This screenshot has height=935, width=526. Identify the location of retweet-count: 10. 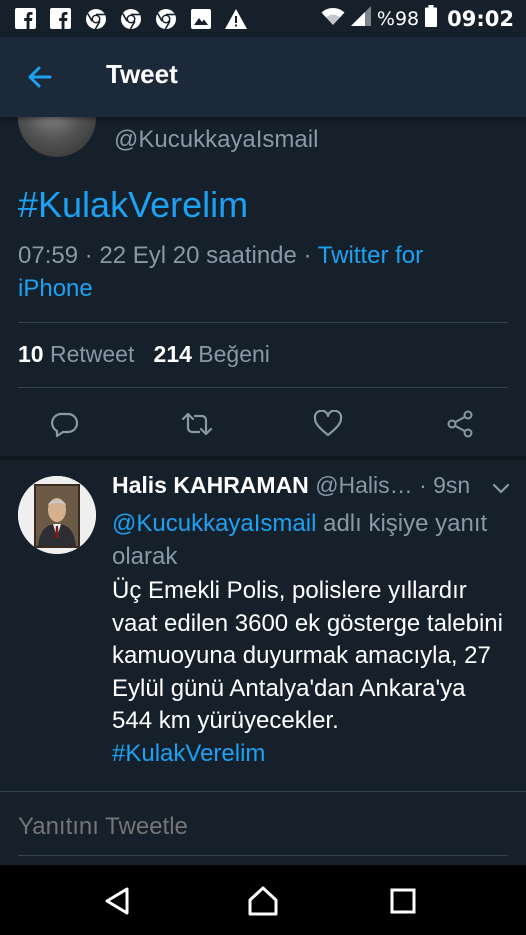
(31, 354).